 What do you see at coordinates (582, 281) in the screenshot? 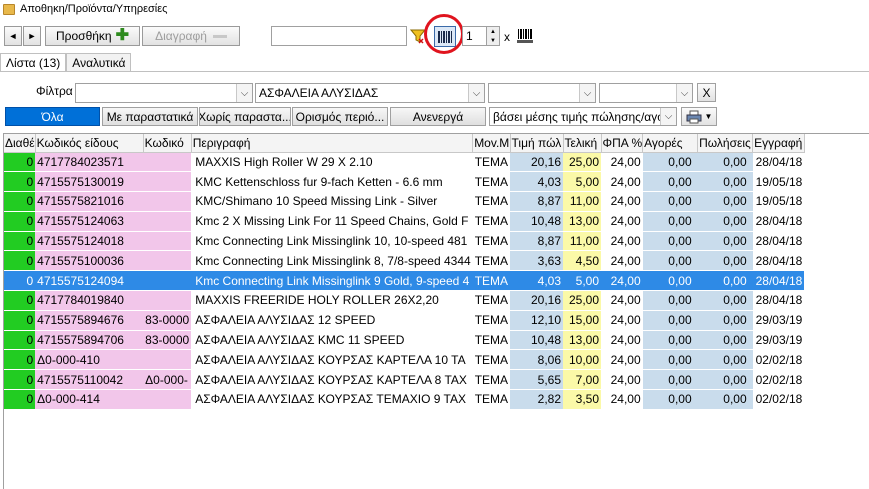
I see `cell-final: 5,00` at bounding box center [582, 281].